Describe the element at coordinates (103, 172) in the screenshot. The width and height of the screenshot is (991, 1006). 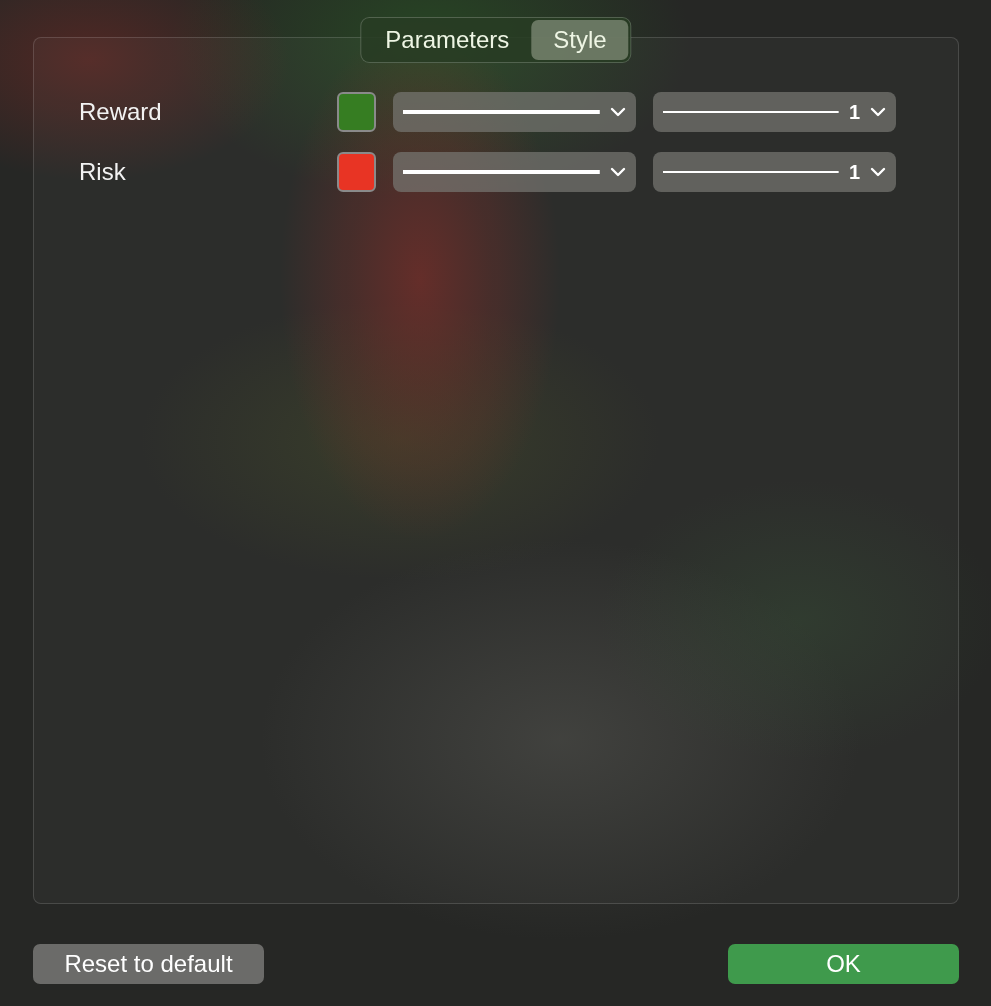
I see `plot-name: Risk` at that location.